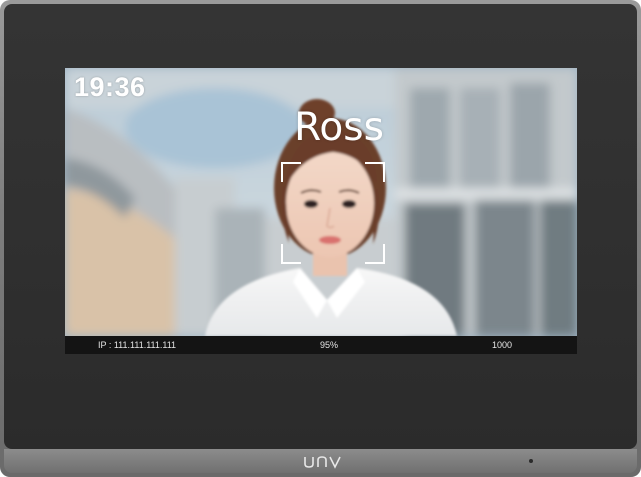  I want to click on frame-corner-top-left, so click(291, 172).